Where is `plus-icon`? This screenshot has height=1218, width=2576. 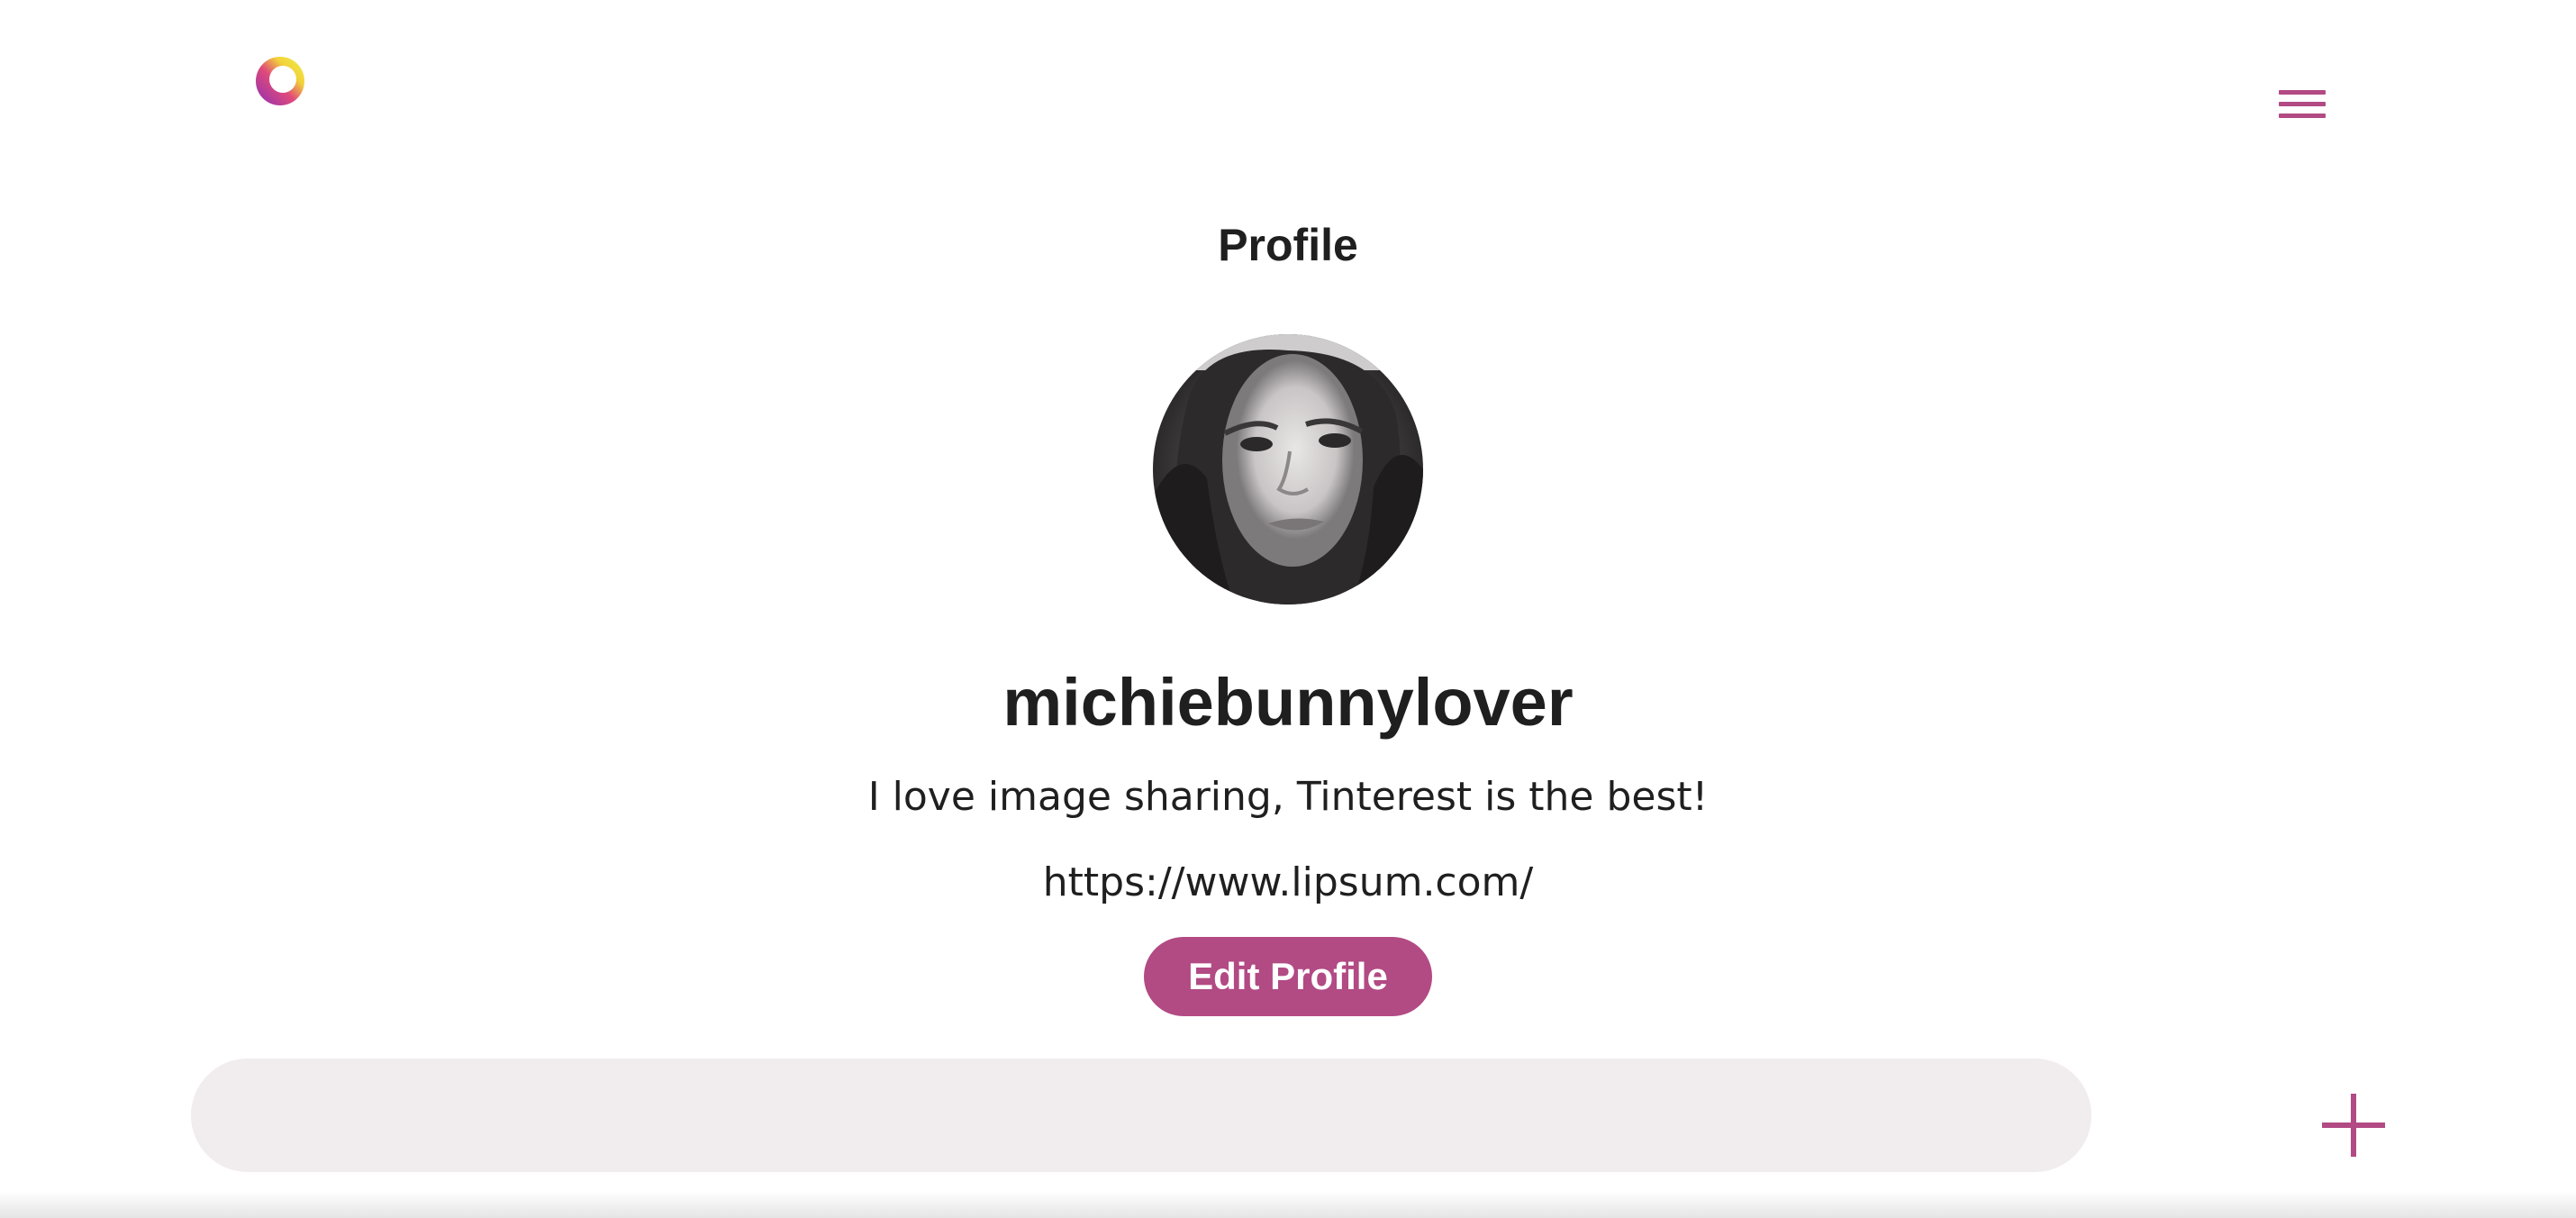 plus-icon is located at coordinates (2353, 1125).